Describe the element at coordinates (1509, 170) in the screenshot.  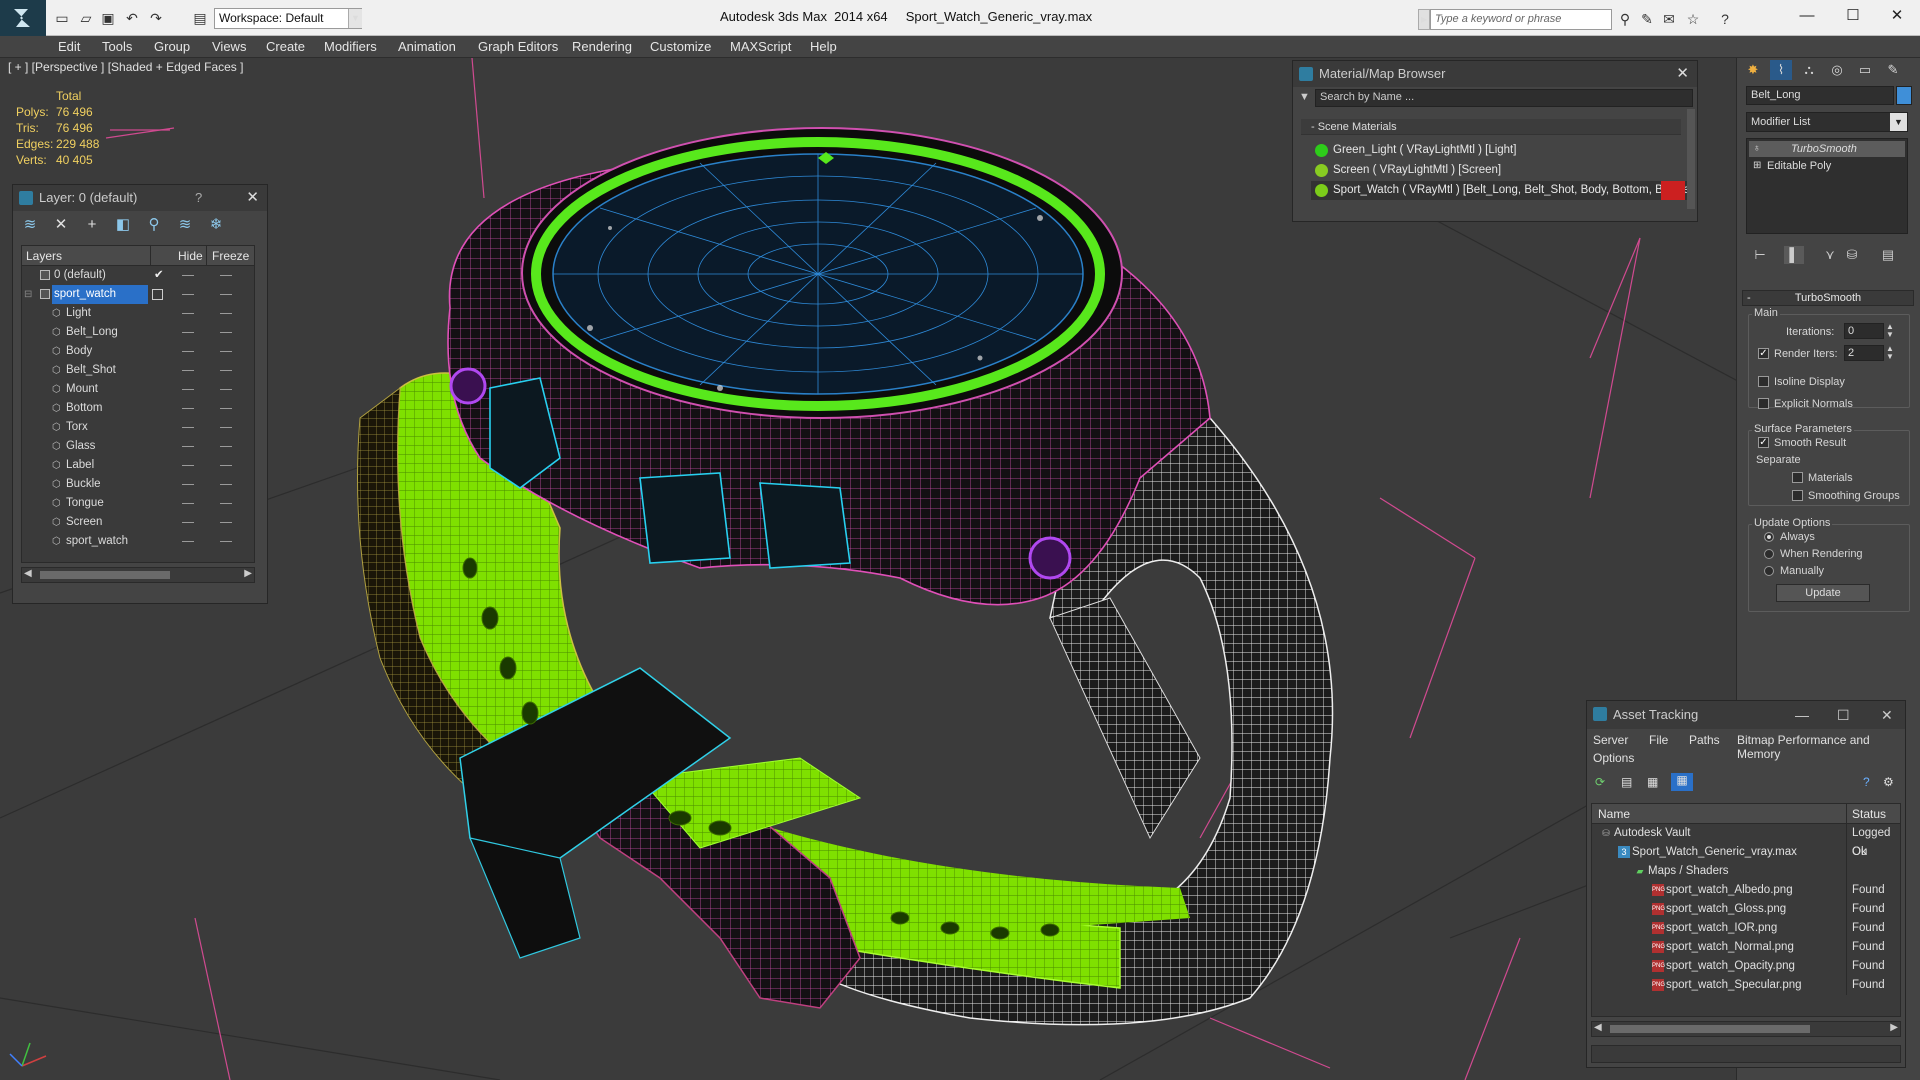
I see `material-item: Screen ( VRayLightMtl ) [Screen]` at that location.